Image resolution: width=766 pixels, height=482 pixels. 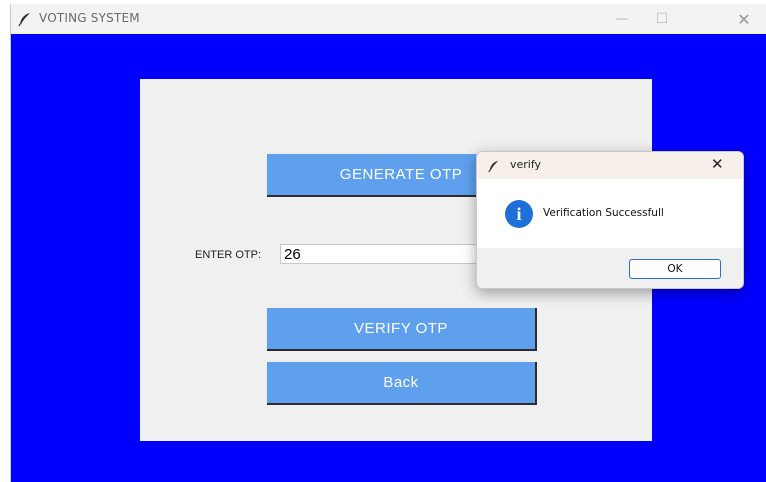 What do you see at coordinates (717, 164) in the screenshot?
I see `dialog-close-button: ✕` at bounding box center [717, 164].